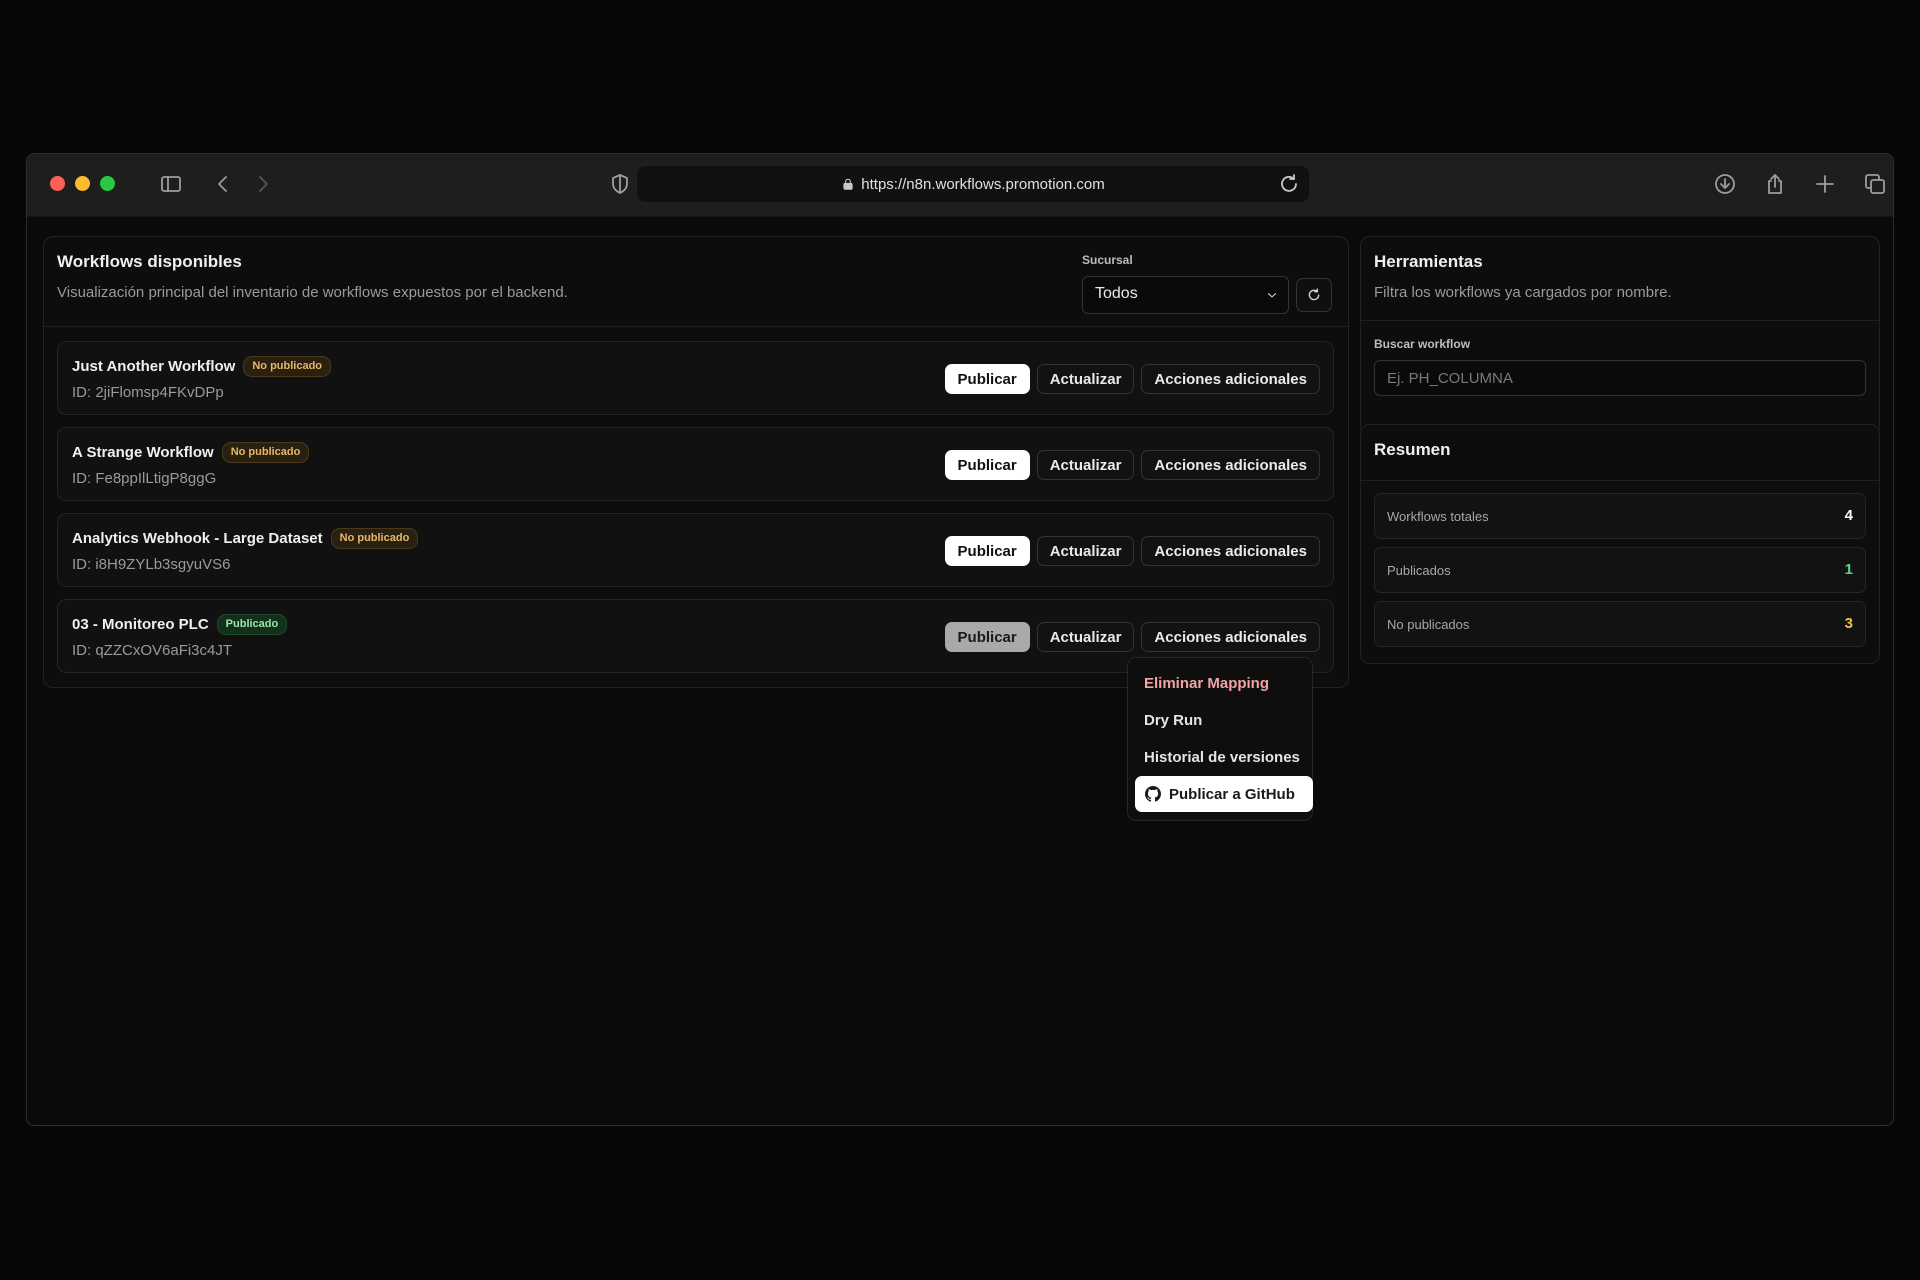 The height and width of the screenshot is (1280, 1920). Describe the element at coordinates (1428, 261) in the screenshot. I see `tools-title: Herramientas` at that location.